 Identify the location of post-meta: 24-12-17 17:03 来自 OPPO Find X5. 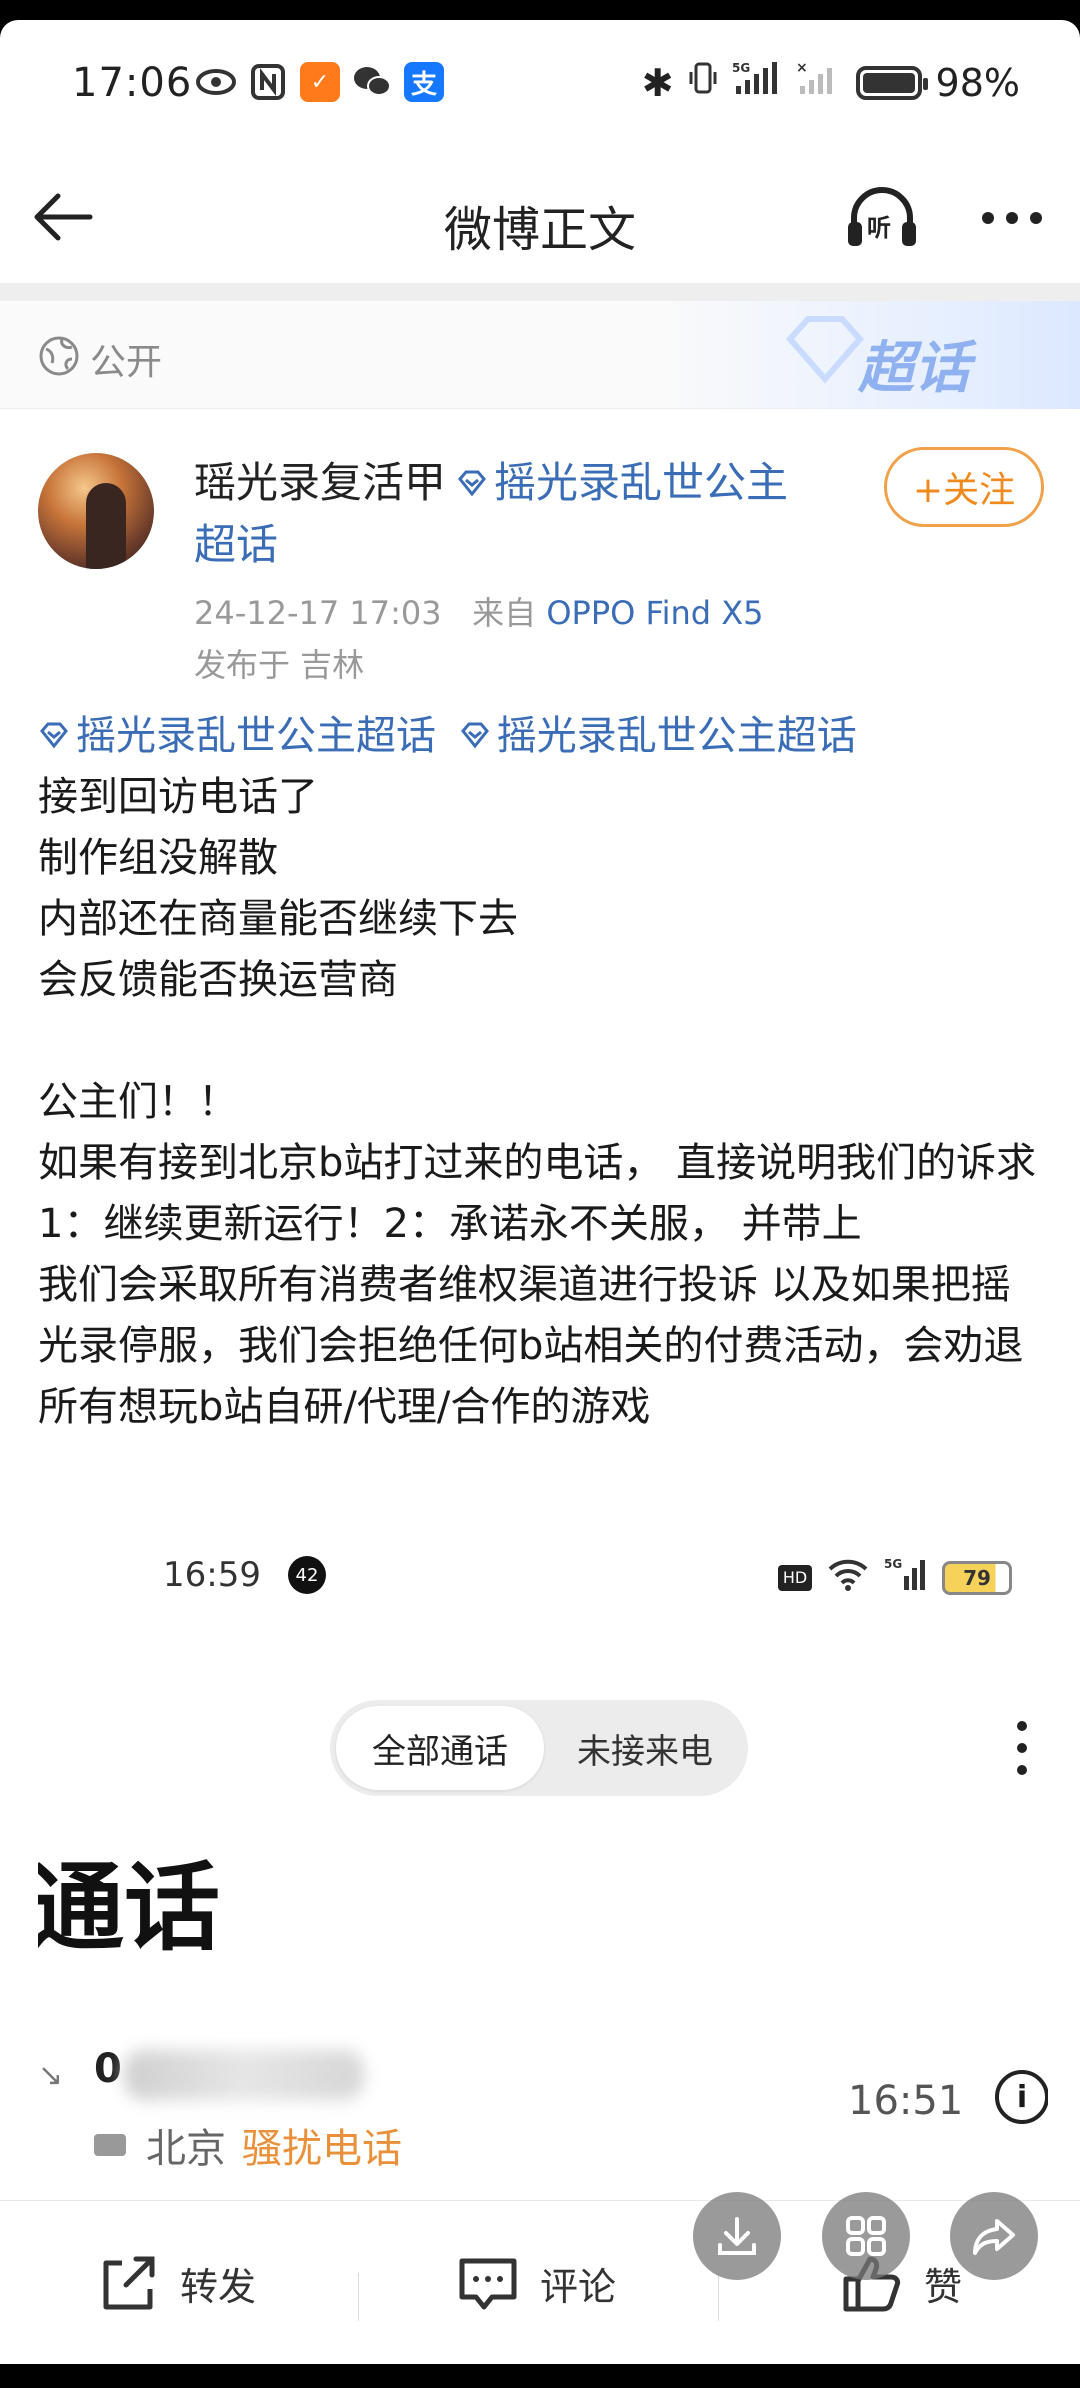
(479, 611).